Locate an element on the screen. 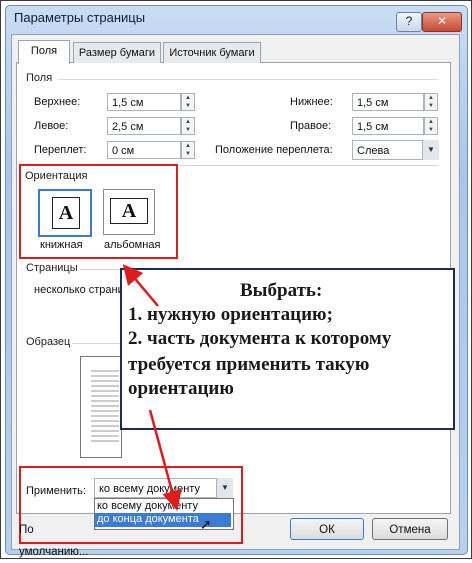 The height and width of the screenshot is (563, 472). arrow-to-apply is located at coordinates (165, 460).